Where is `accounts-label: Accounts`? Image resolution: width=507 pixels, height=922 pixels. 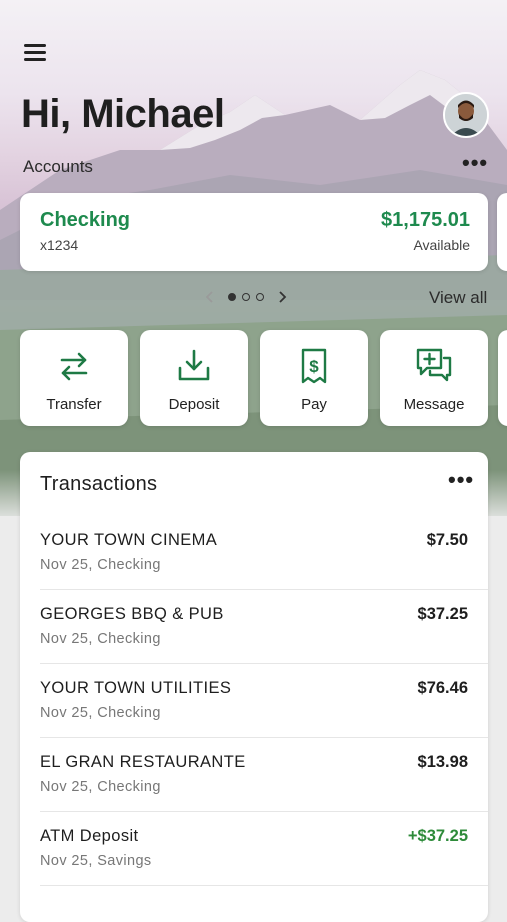 accounts-label: Accounts is located at coordinates (58, 166).